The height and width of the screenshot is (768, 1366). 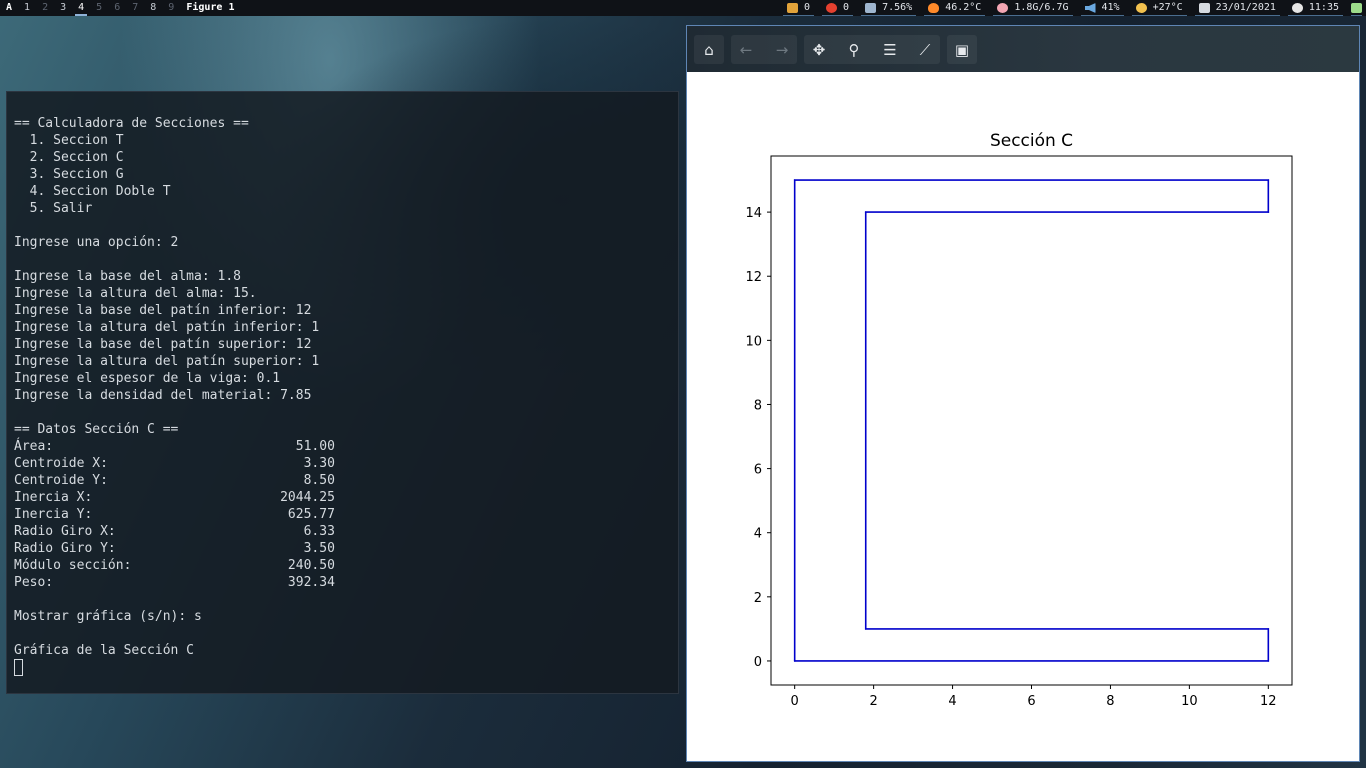 I want to click on back-button: ←, so click(x=746, y=49).